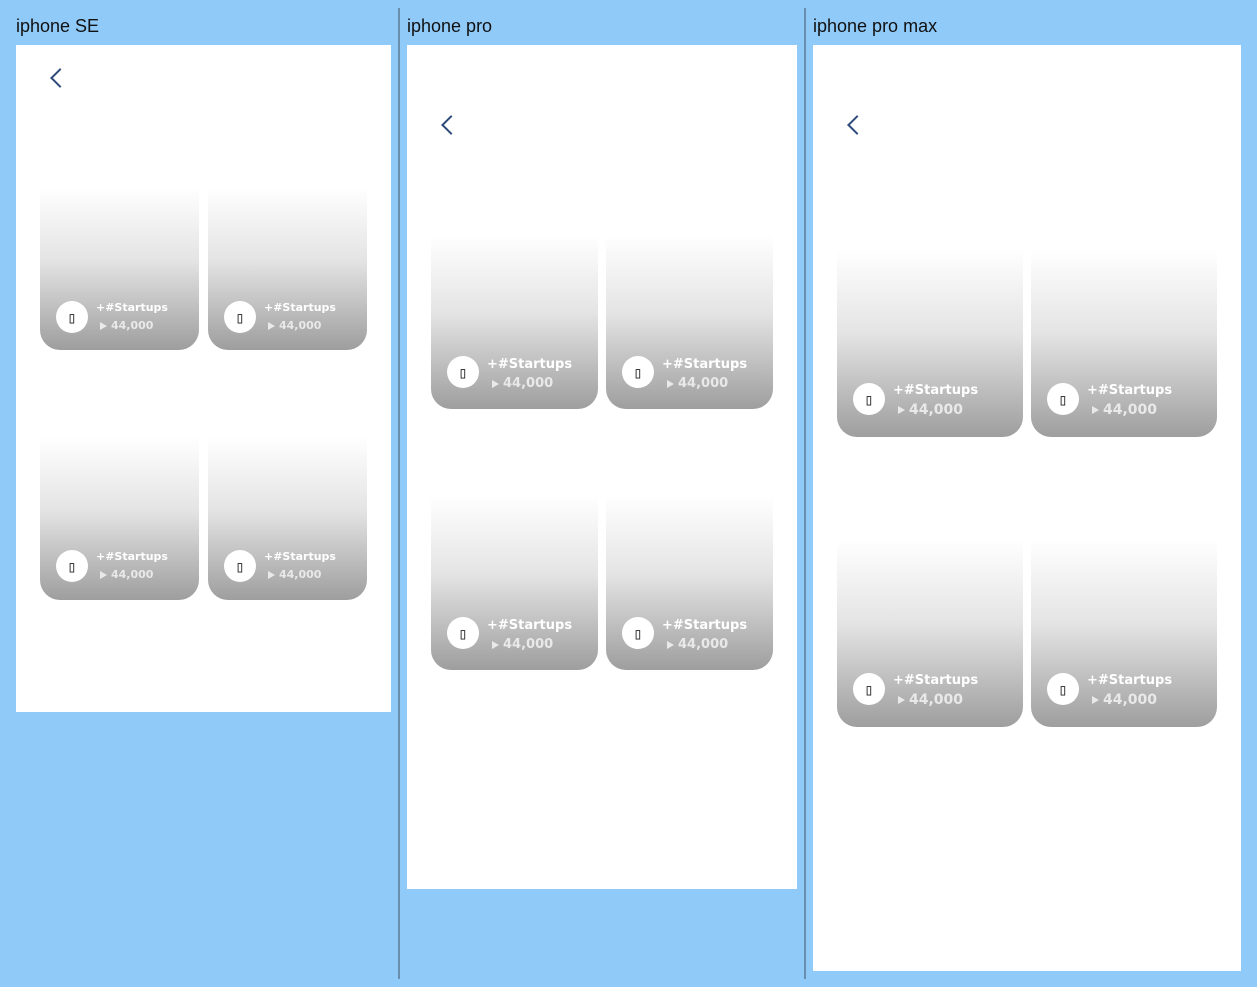  Describe the element at coordinates (875, 26) in the screenshot. I see `device-label: iphone pro max` at that location.